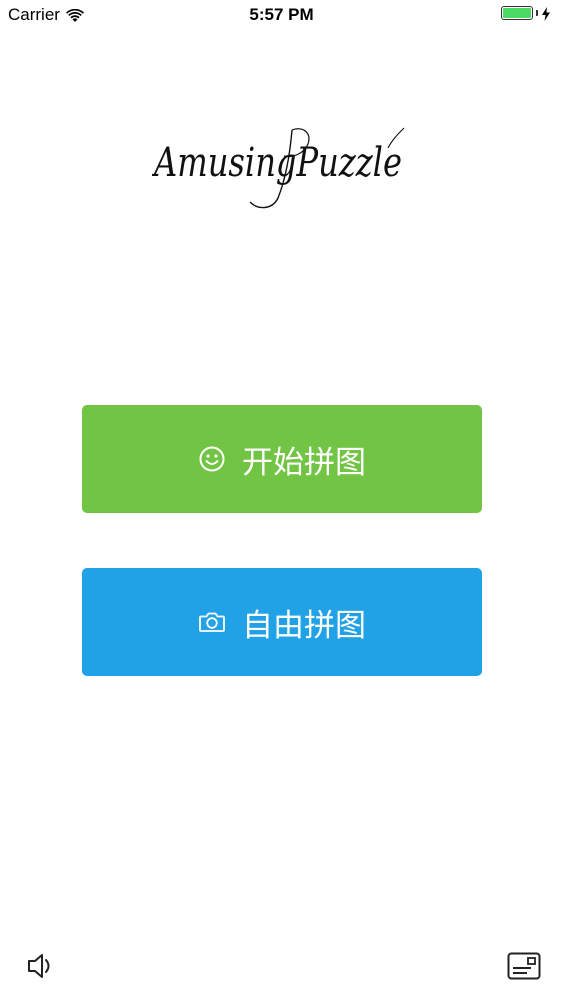  Describe the element at coordinates (41, 970) in the screenshot. I see `speaker-icon` at that location.